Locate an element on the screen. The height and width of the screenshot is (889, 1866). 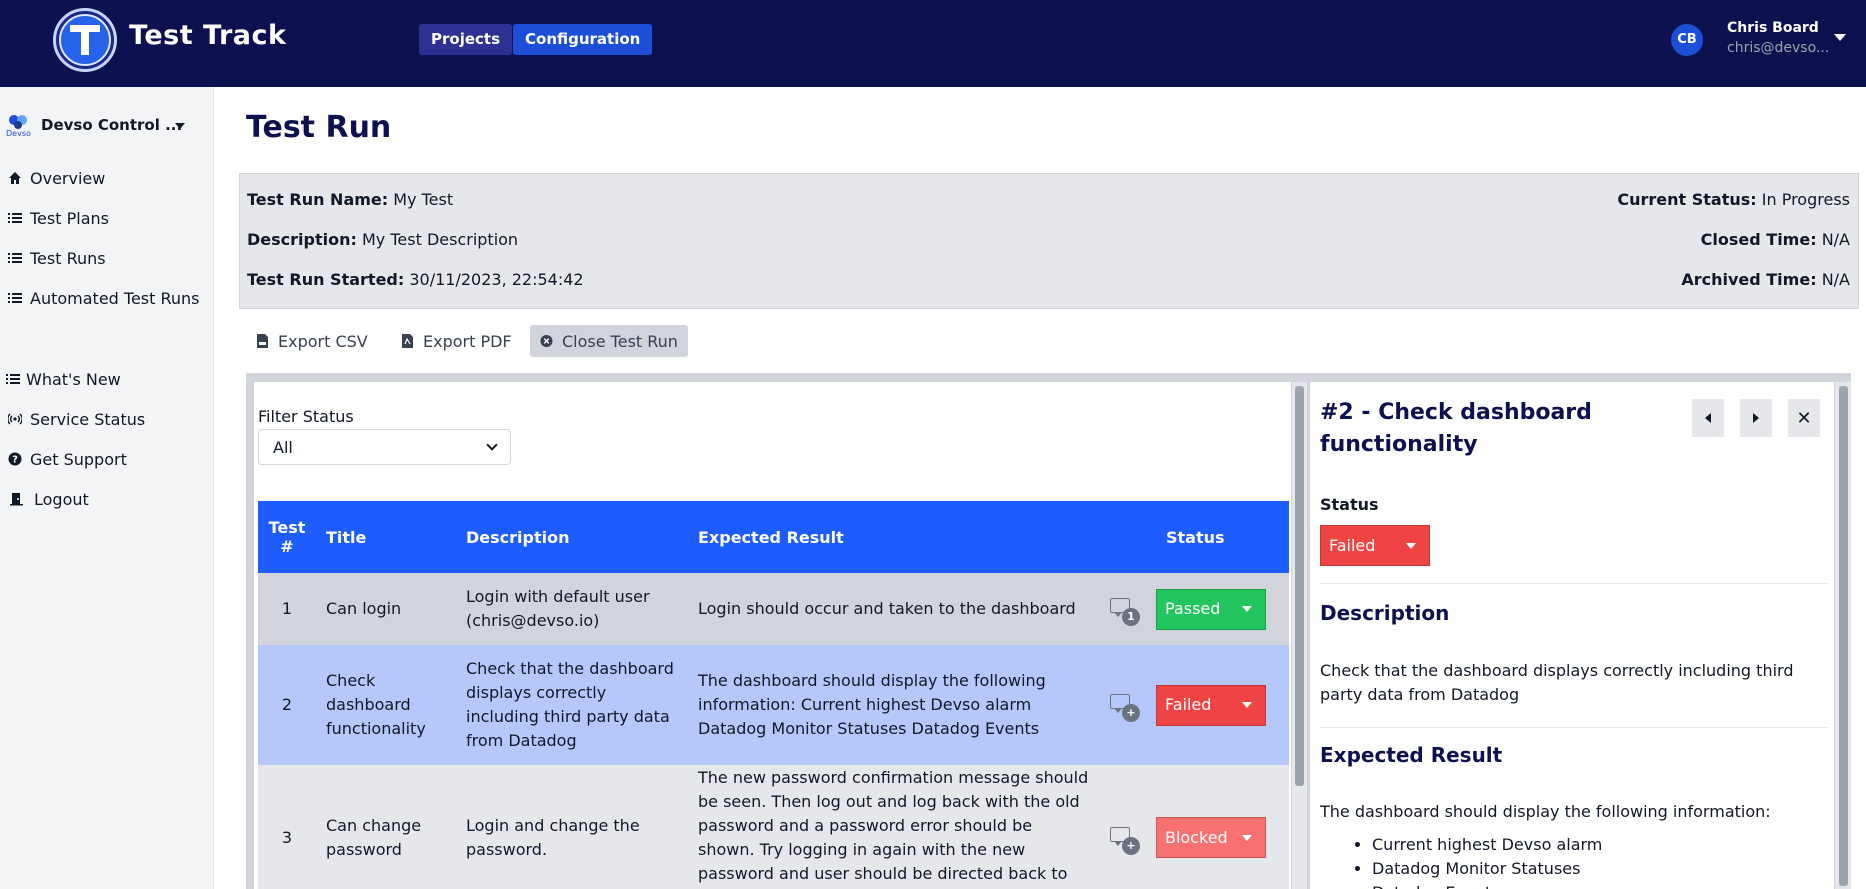
sidebar-item-logout: Logout is located at coordinates (44, 499).